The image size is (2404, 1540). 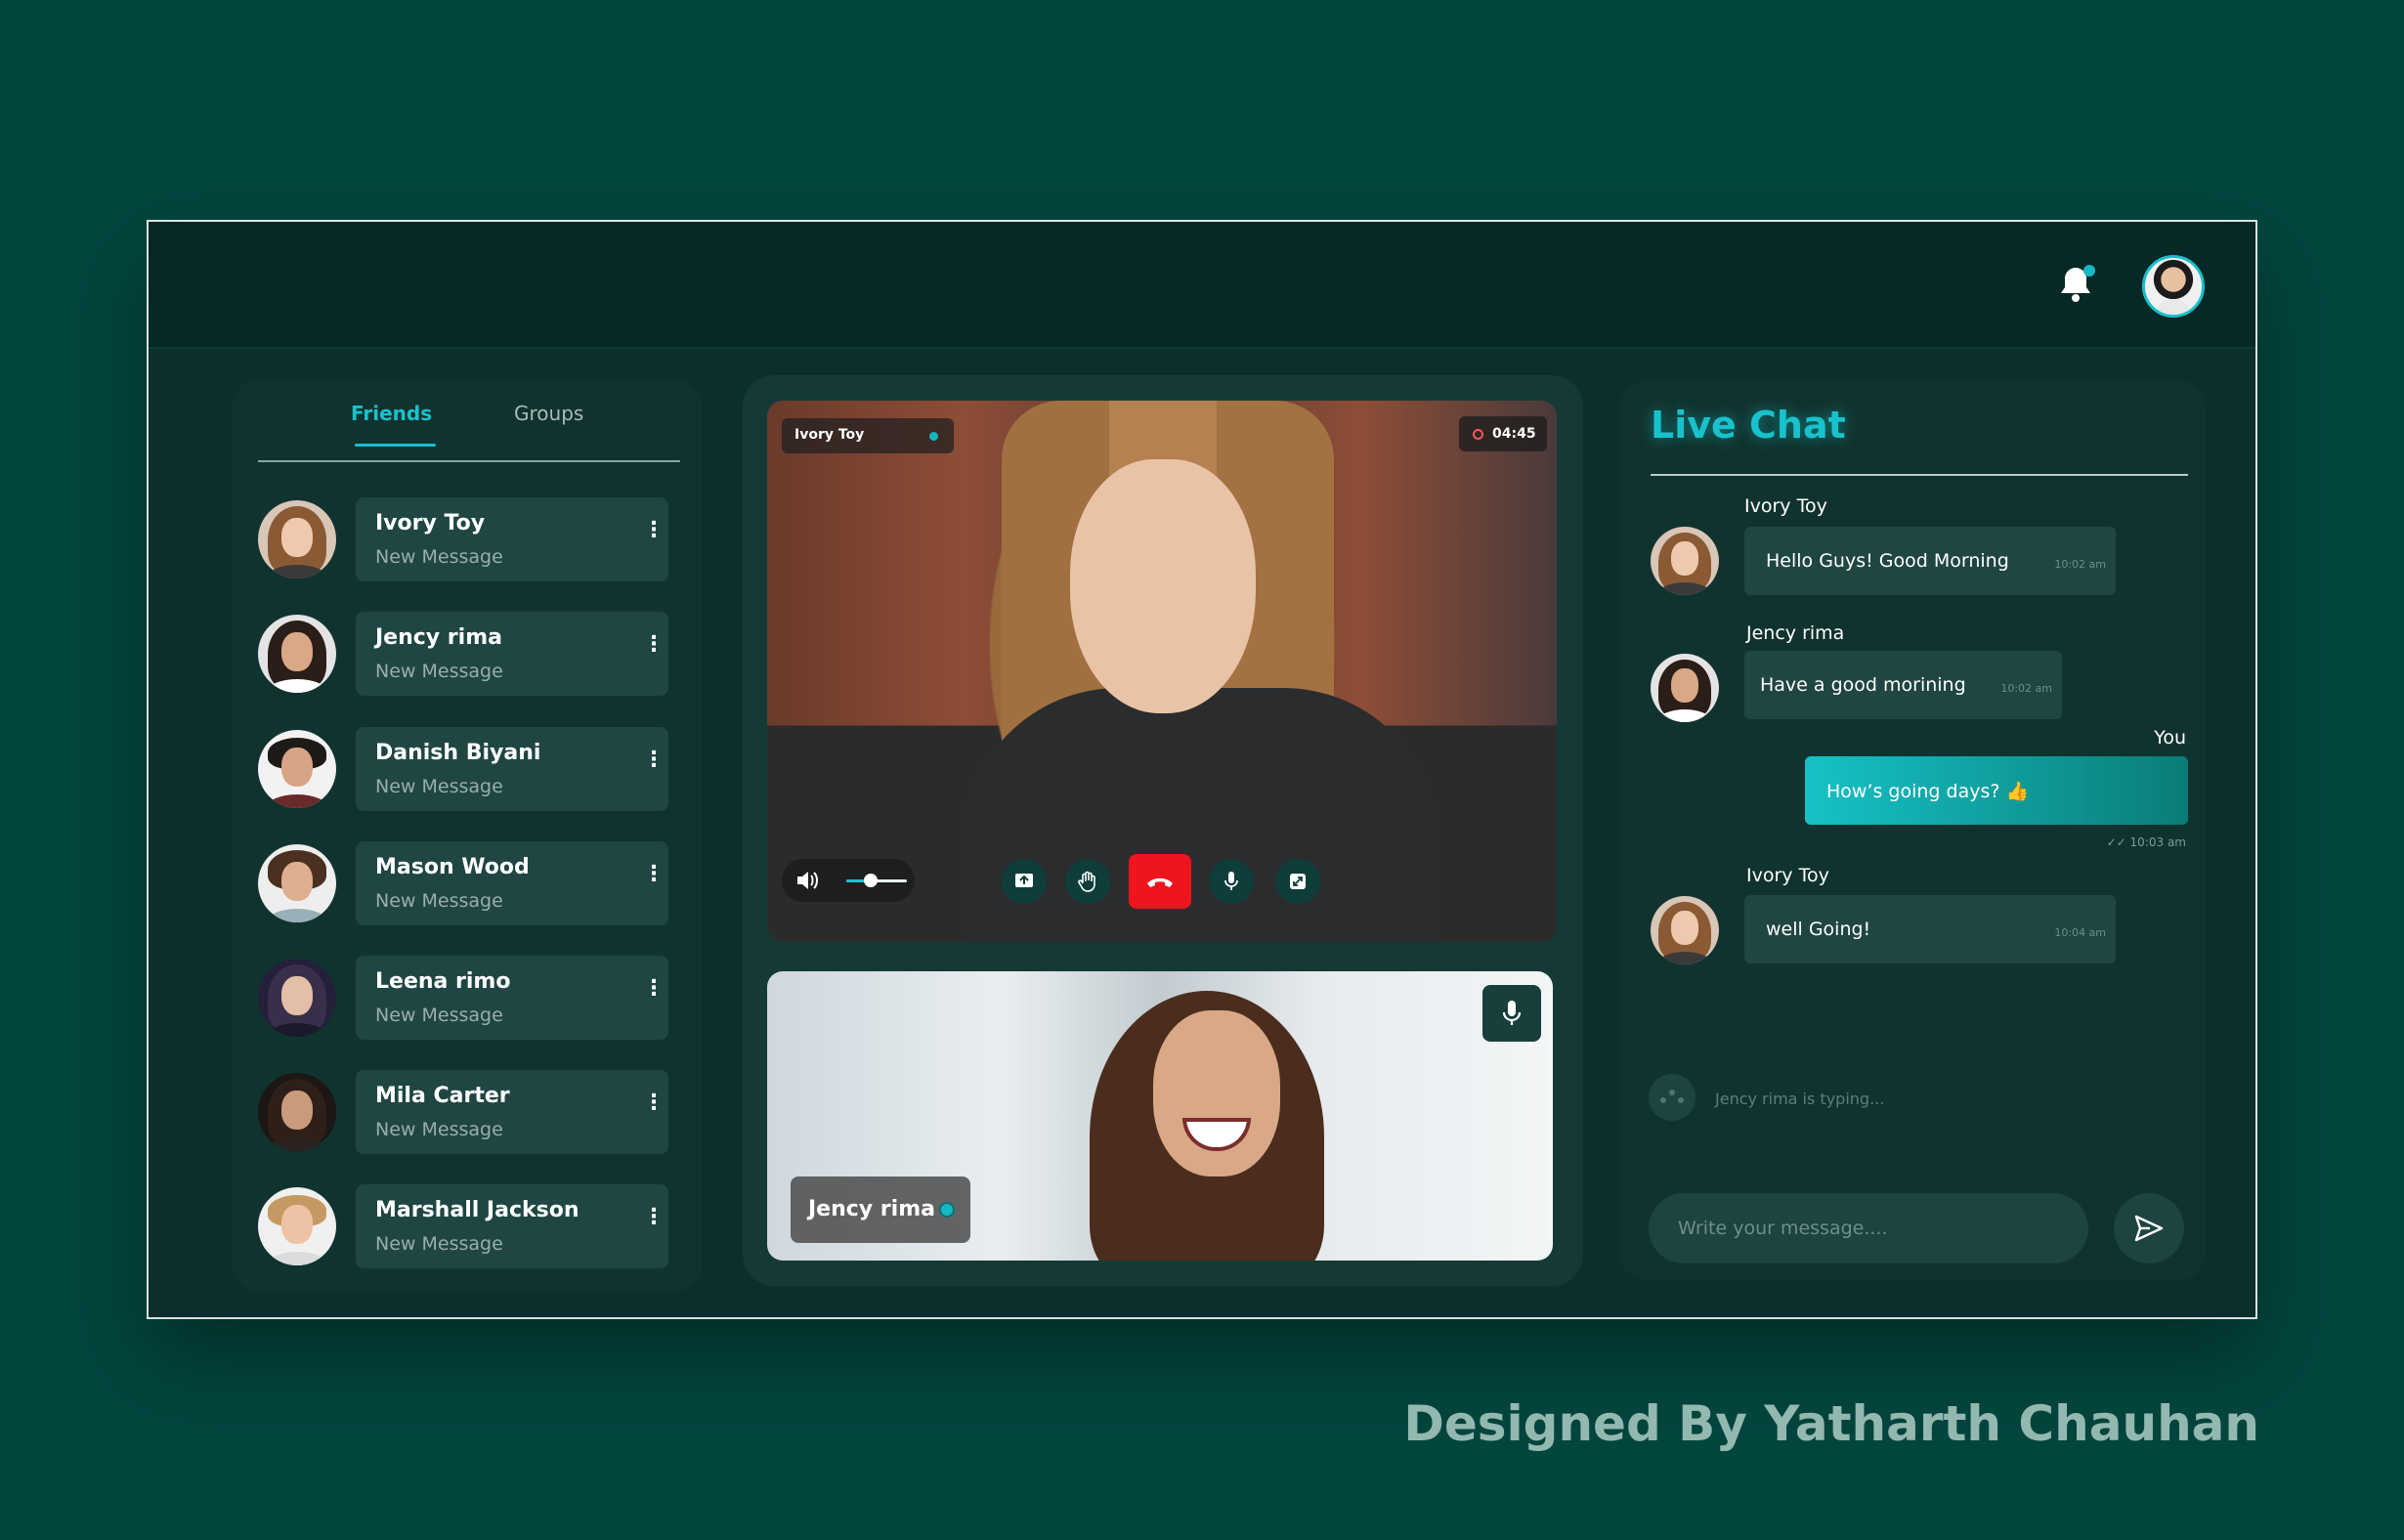 What do you see at coordinates (2075, 284) in the screenshot?
I see `bell-icon` at bounding box center [2075, 284].